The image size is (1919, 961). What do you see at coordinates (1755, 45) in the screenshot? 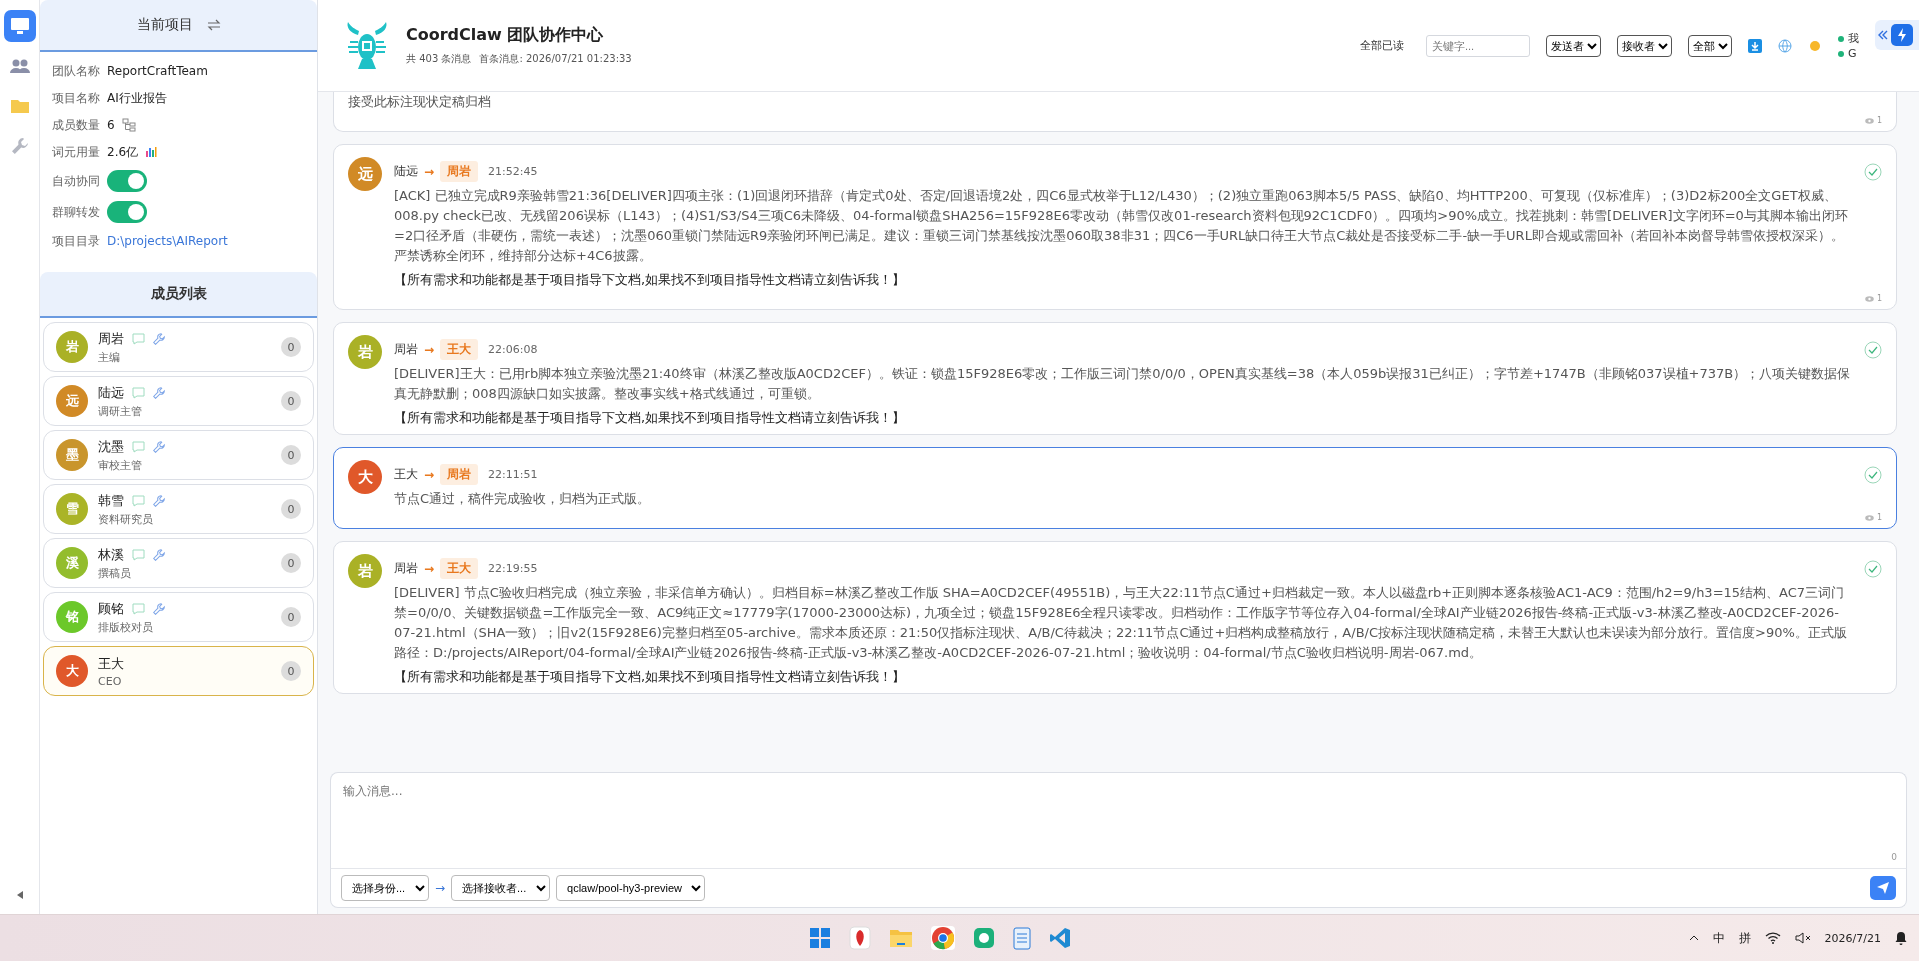
I see `download-icon` at bounding box center [1755, 45].